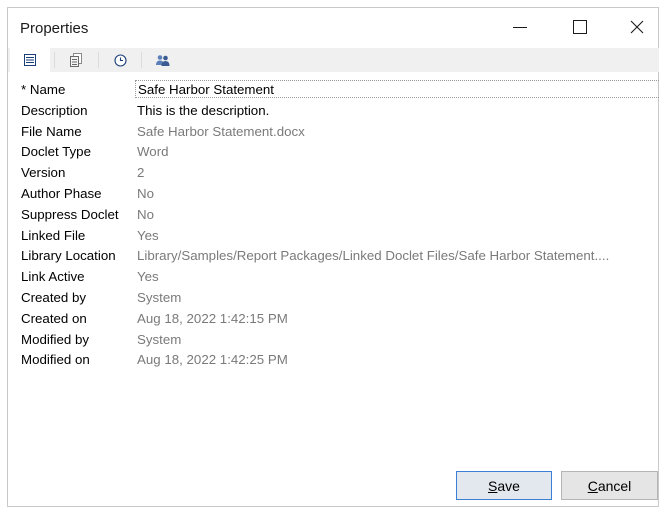  Describe the element at coordinates (333, 28) in the screenshot. I see `title-bar: Properties` at that location.